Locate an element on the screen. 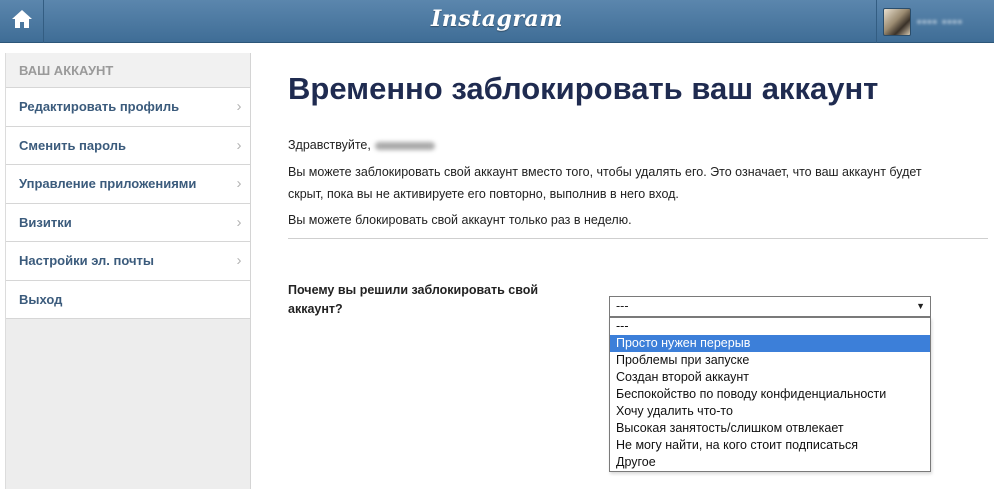 The height and width of the screenshot is (489, 994). reason-option-trouble-getting-started: Проблемы при запуске is located at coordinates (770, 360).